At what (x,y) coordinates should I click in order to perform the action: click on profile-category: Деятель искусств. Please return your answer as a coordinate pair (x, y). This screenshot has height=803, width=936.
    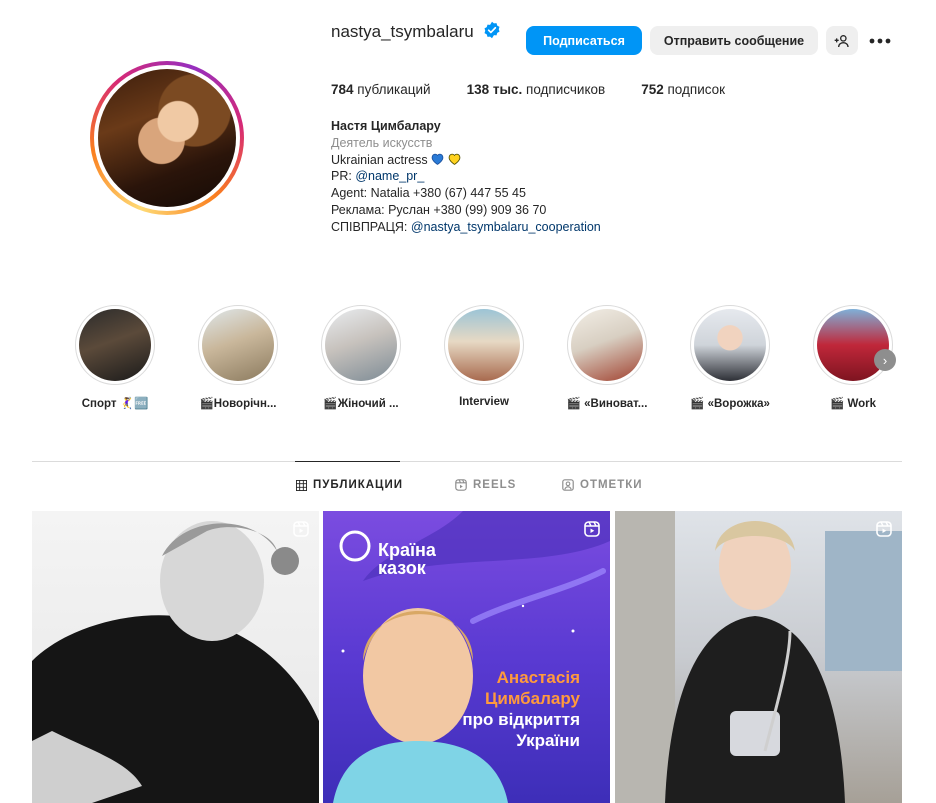
    Looking at the image, I should click on (382, 142).